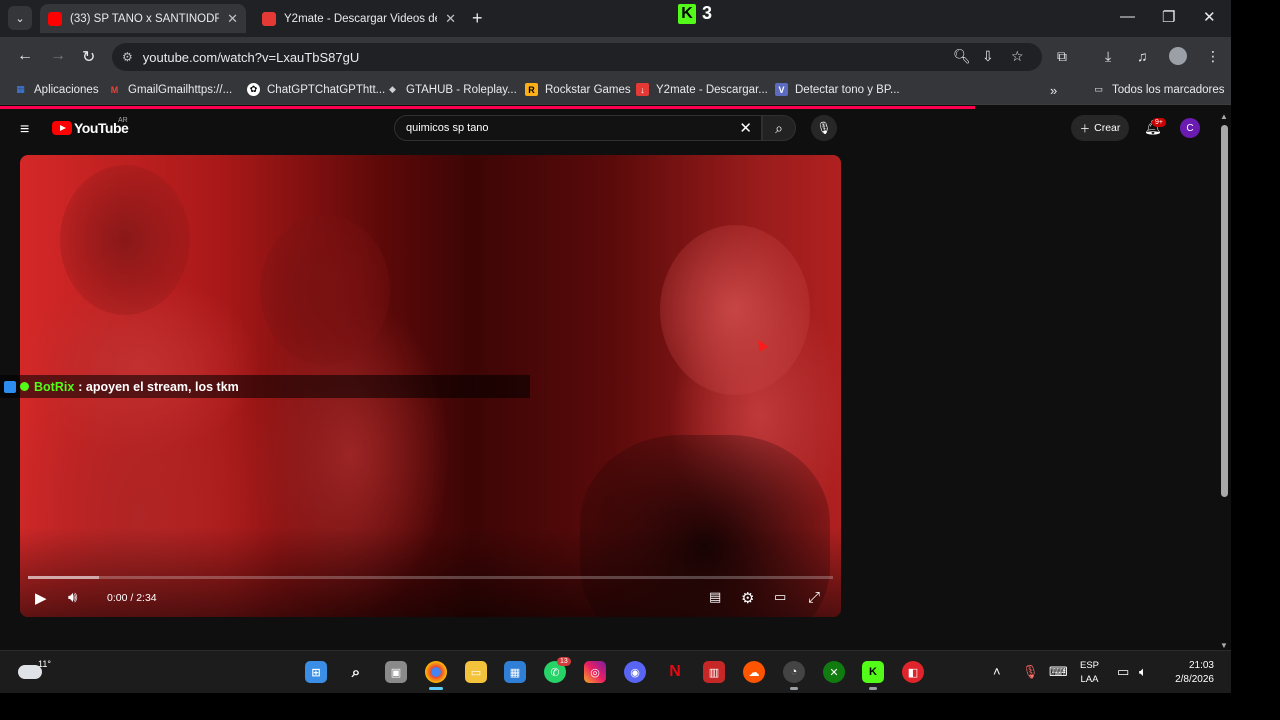 The height and width of the screenshot is (720, 1280). Describe the element at coordinates (745, 128) in the screenshot. I see `clear-search-icon: ✕` at that location.